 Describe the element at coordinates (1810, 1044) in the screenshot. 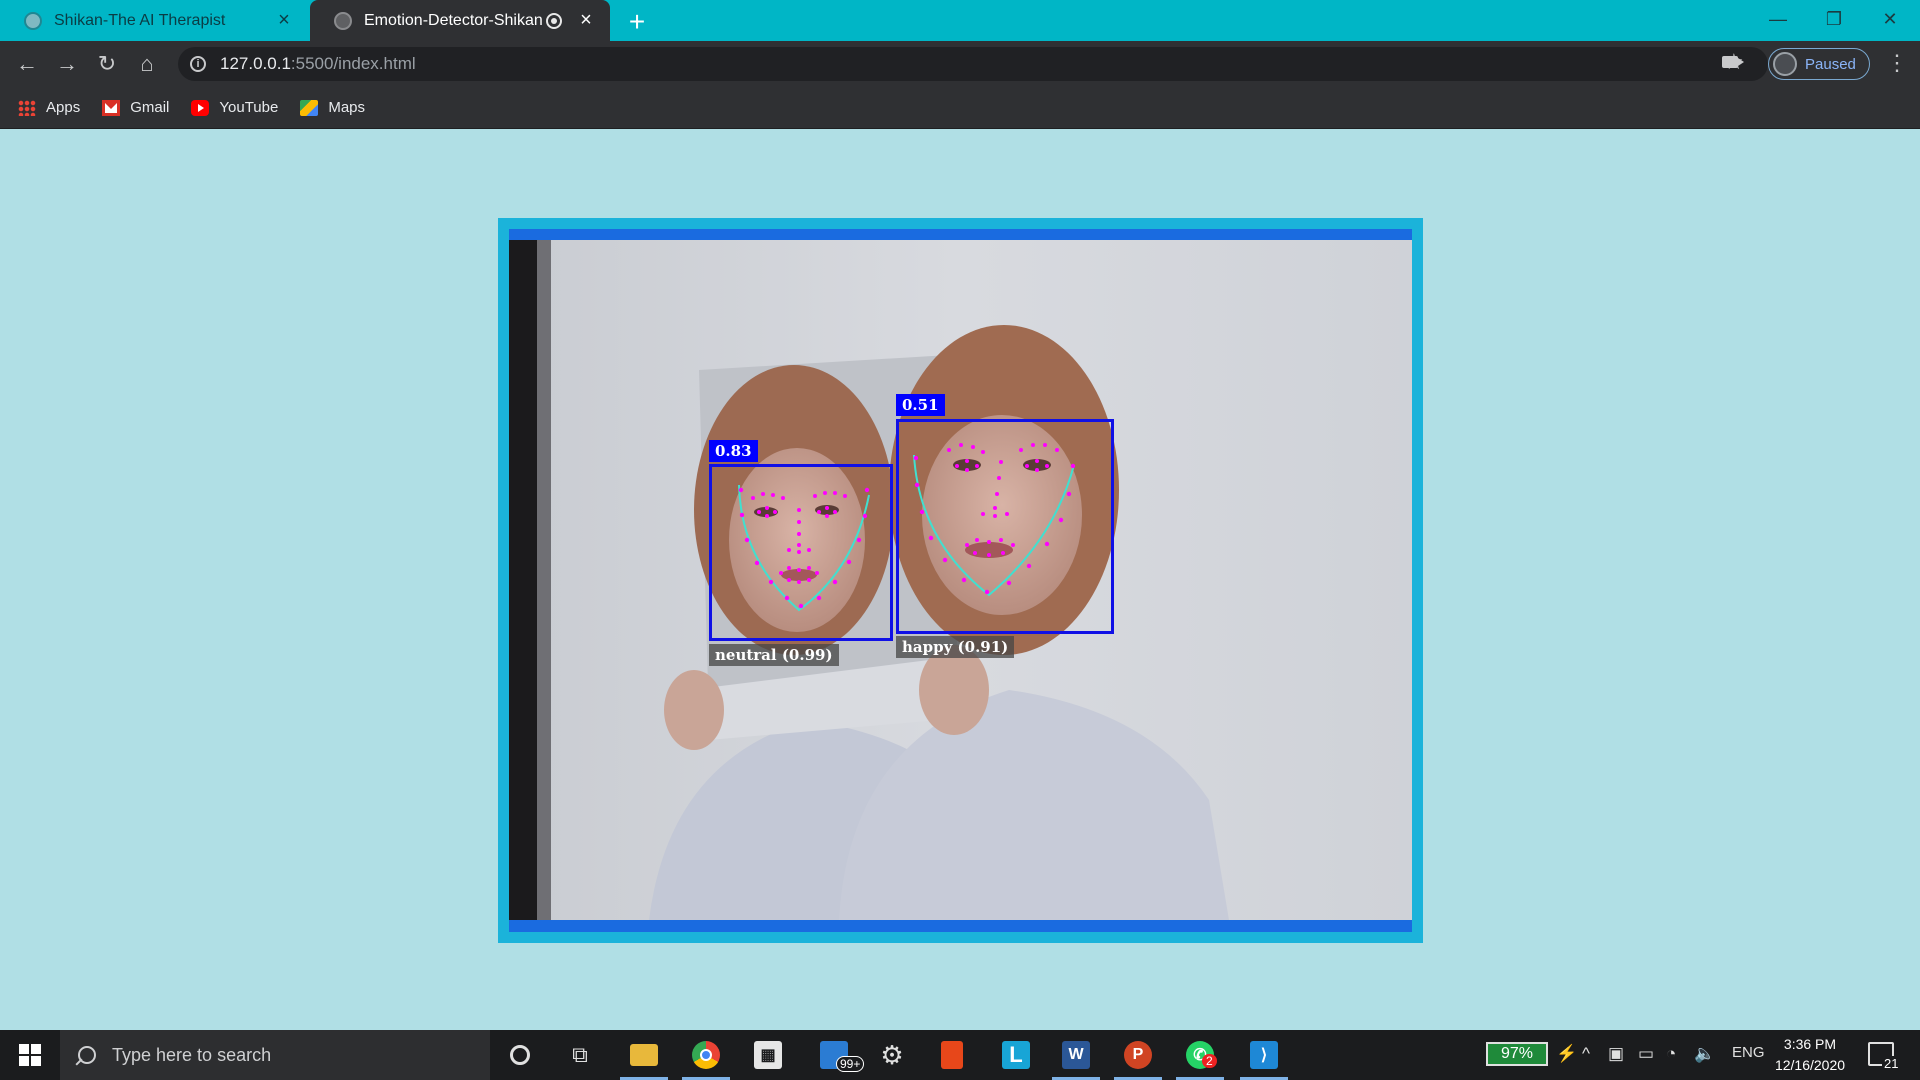

I see `clock-time: 3:36 PM` at that location.